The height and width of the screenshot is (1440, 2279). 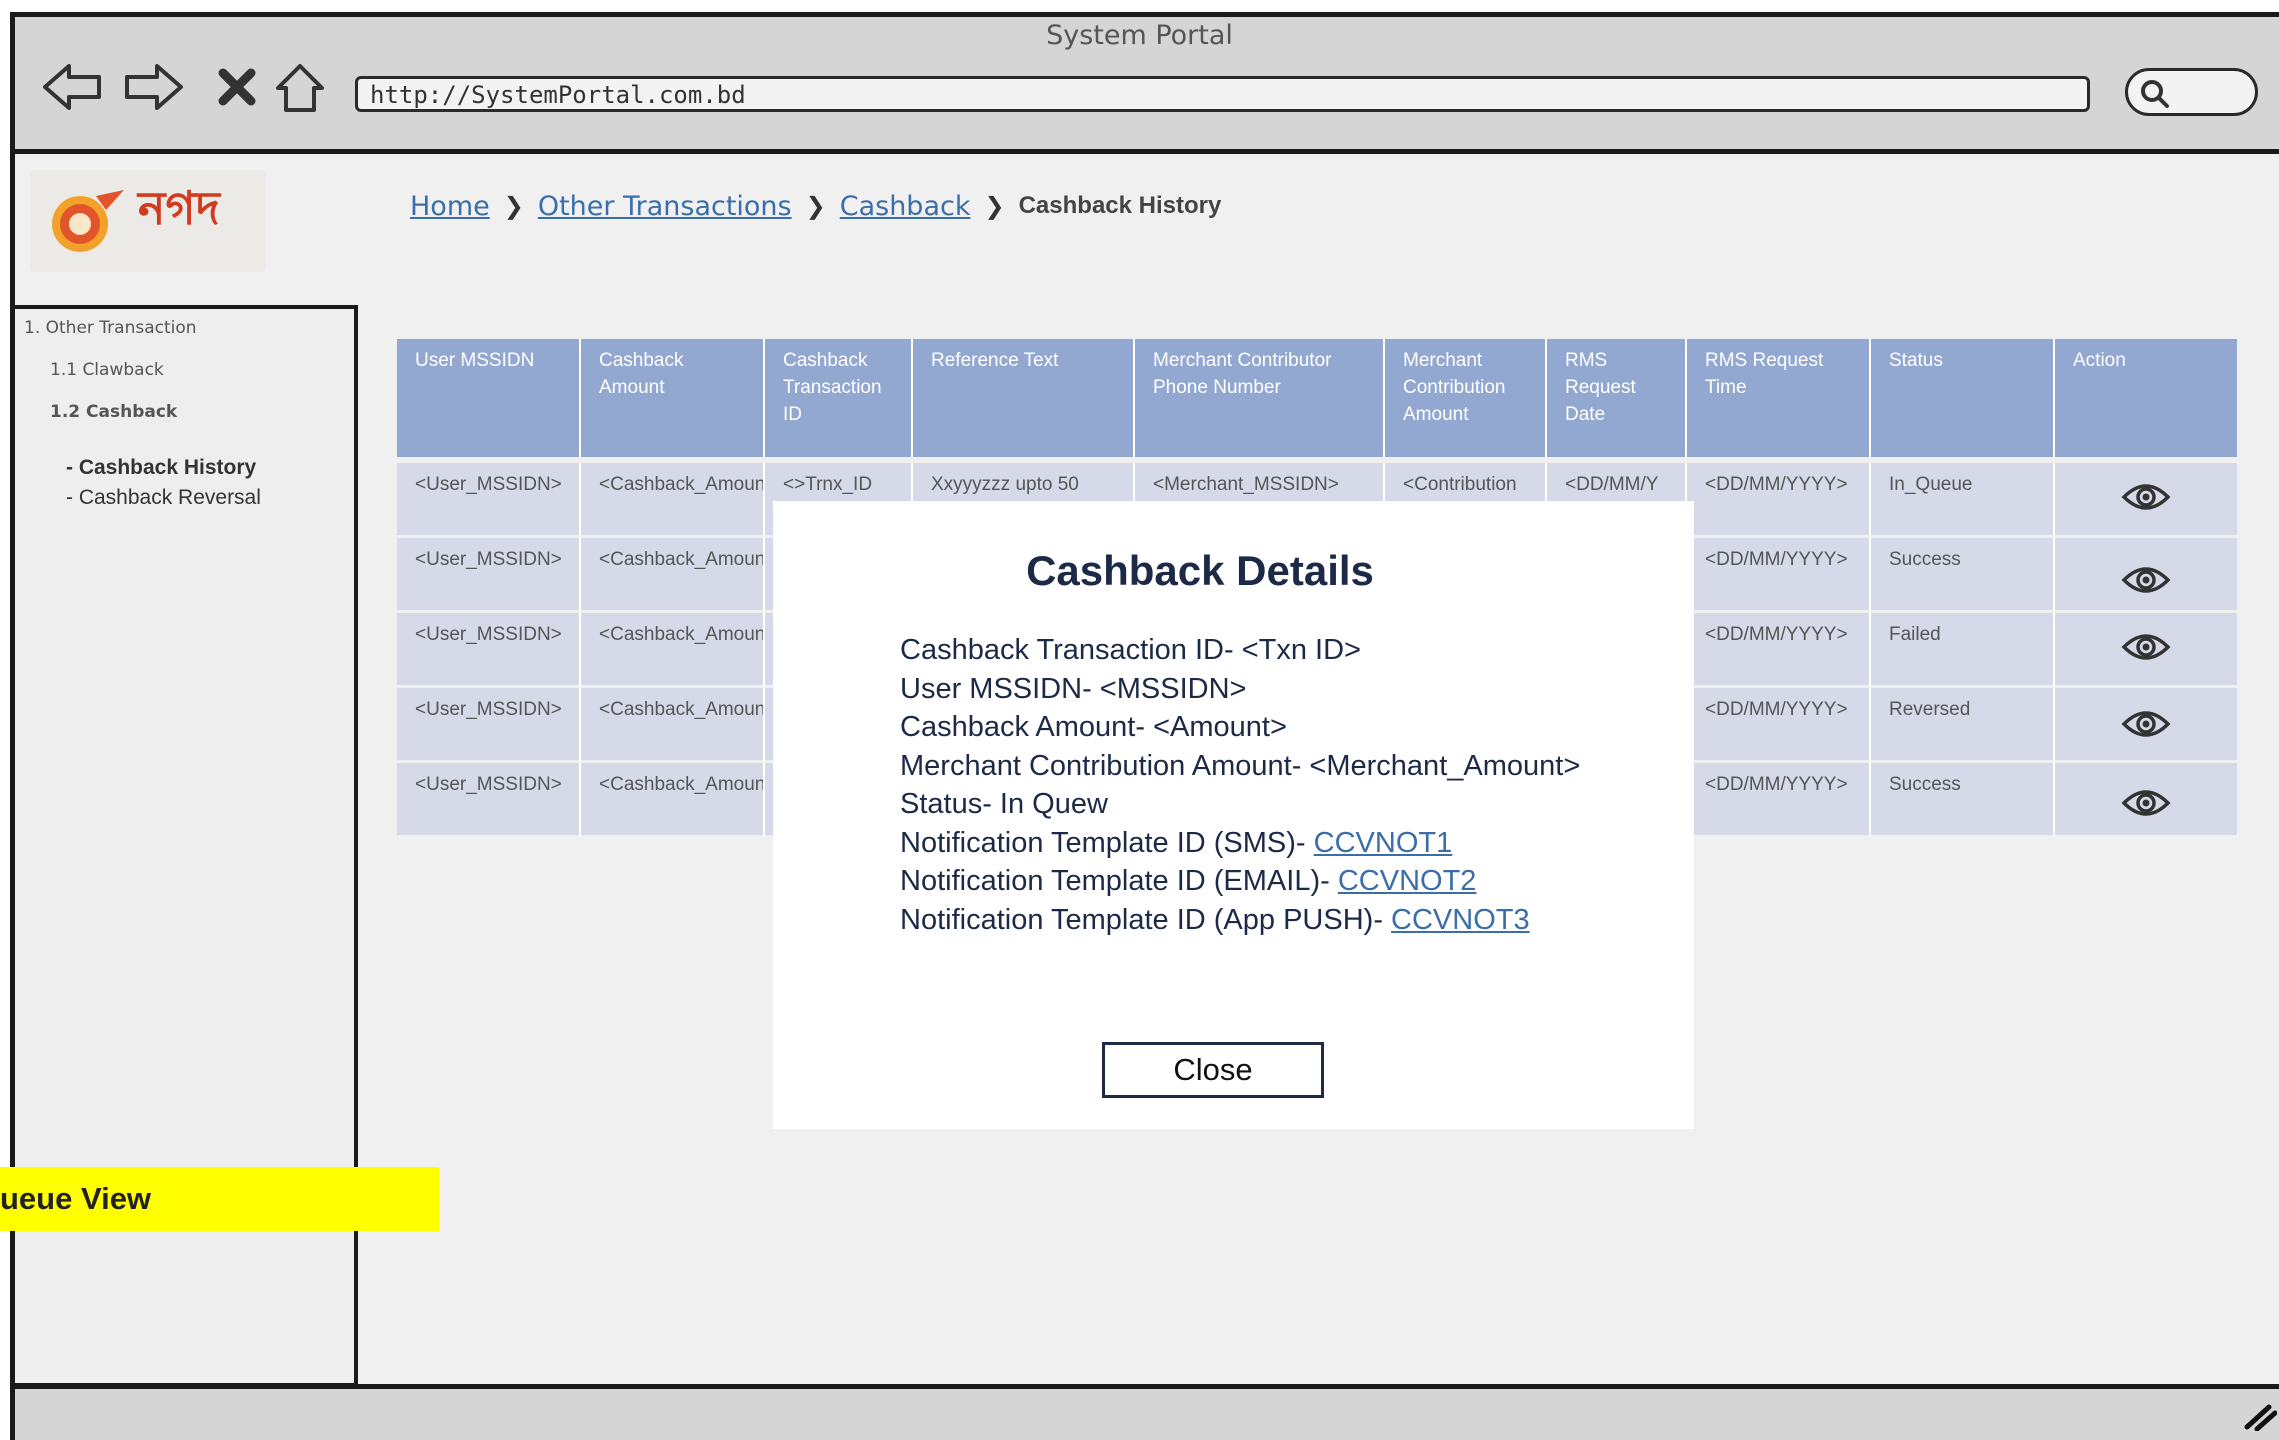 What do you see at coordinates (450, 206) in the screenshot?
I see `breadcrumb-home: Home` at bounding box center [450, 206].